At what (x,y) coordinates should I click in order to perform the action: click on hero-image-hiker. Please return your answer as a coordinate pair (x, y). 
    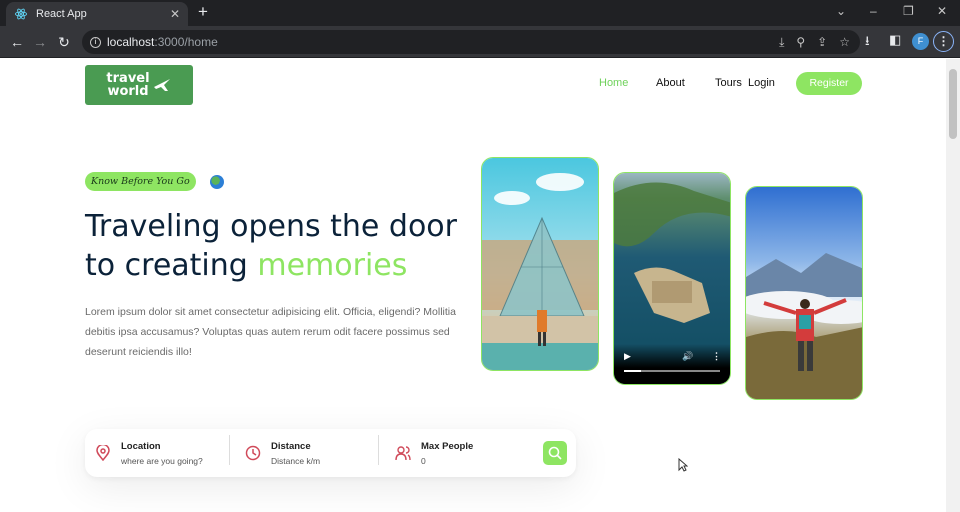
    Looking at the image, I should click on (804, 293).